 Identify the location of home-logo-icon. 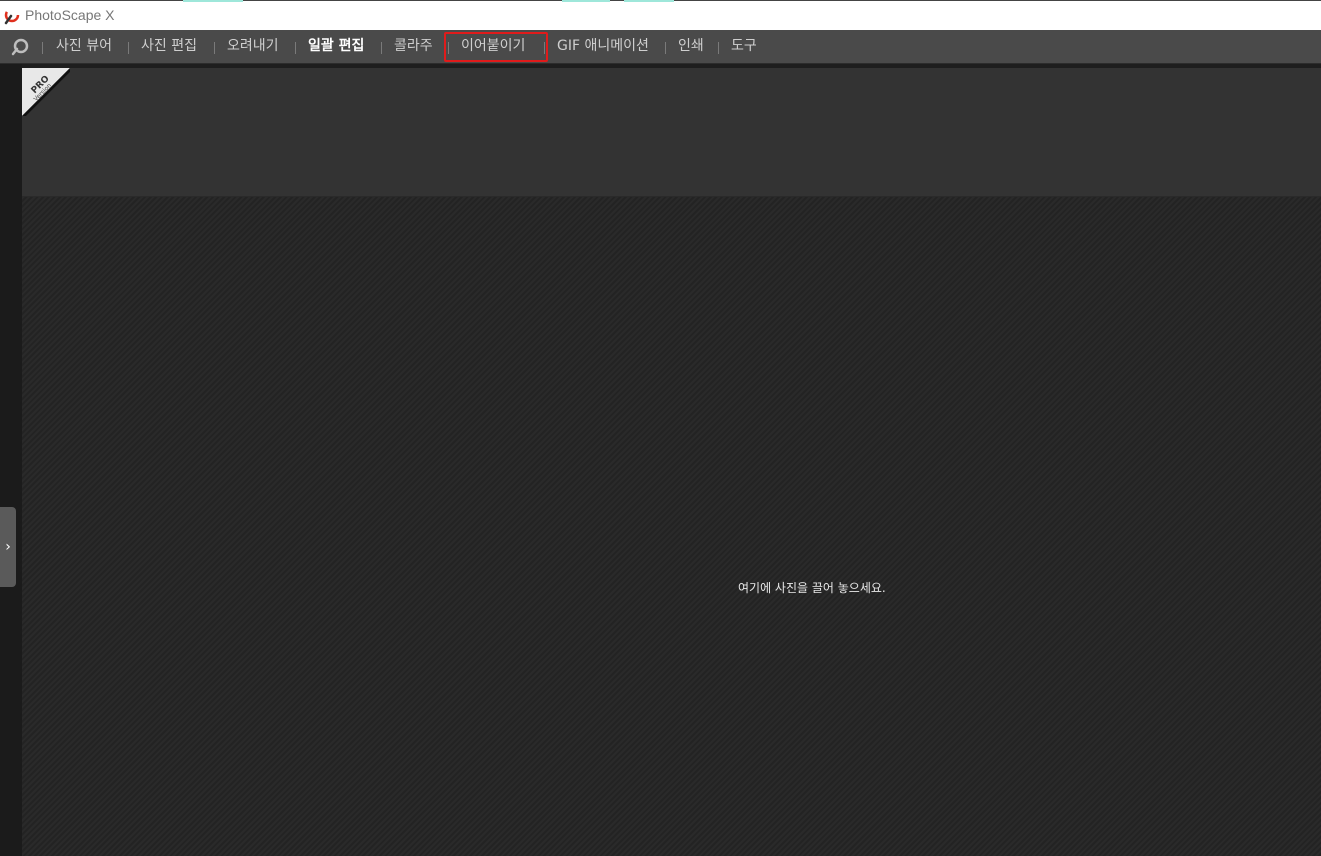
(20, 47).